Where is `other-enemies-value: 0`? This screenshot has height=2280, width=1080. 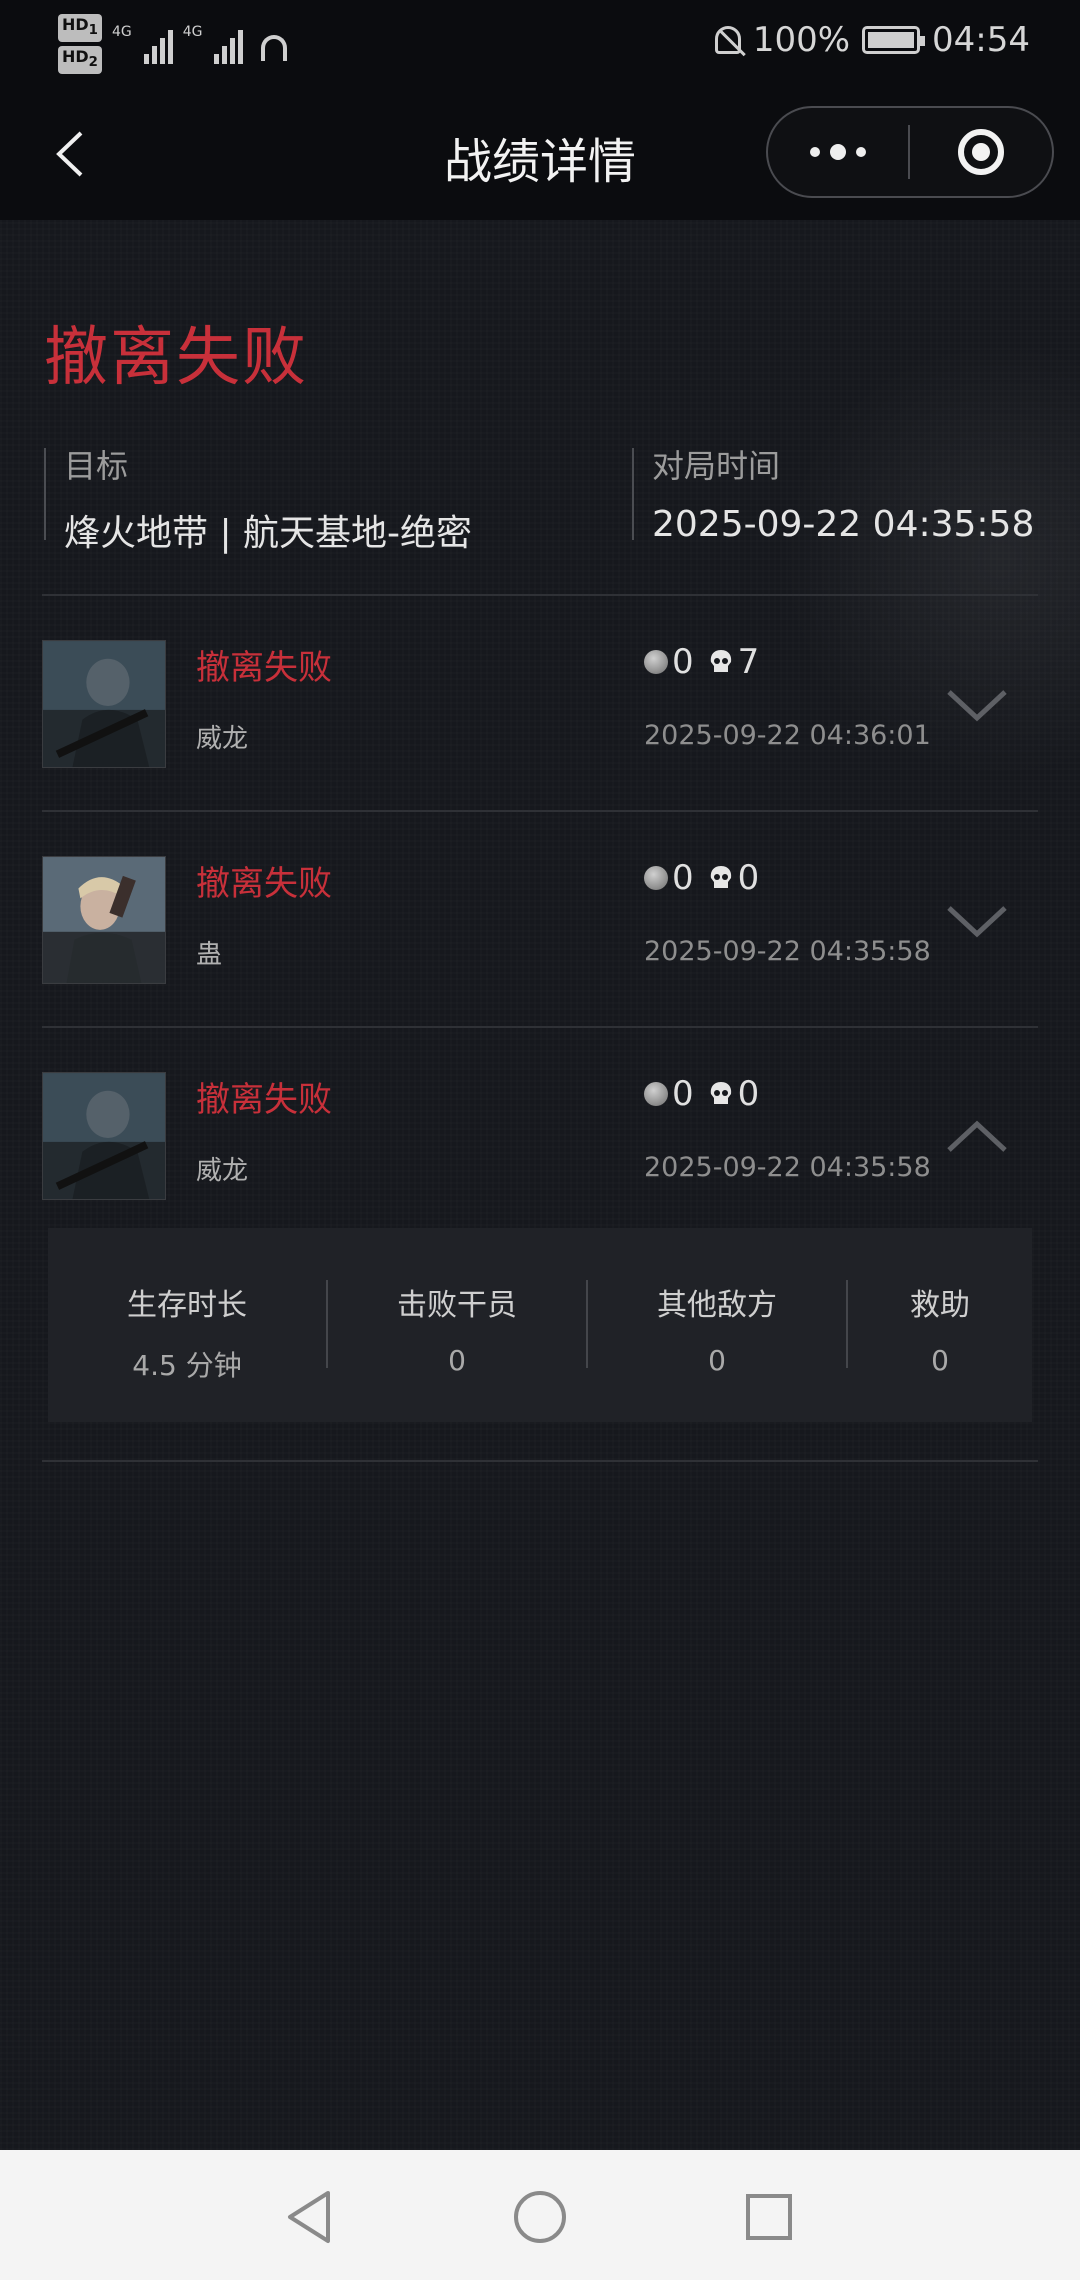
other-enemies-value: 0 is located at coordinates (717, 1360).